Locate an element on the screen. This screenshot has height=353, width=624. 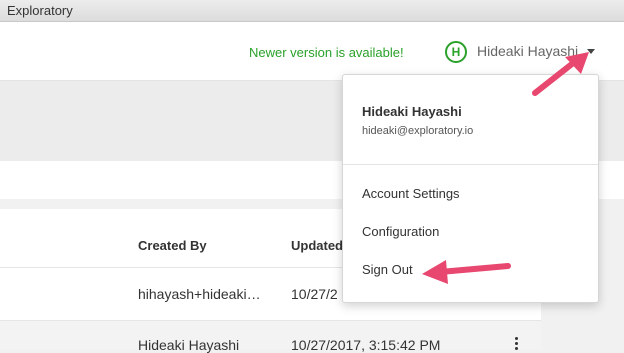
caret-down-icon is located at coordinates (591, 51).